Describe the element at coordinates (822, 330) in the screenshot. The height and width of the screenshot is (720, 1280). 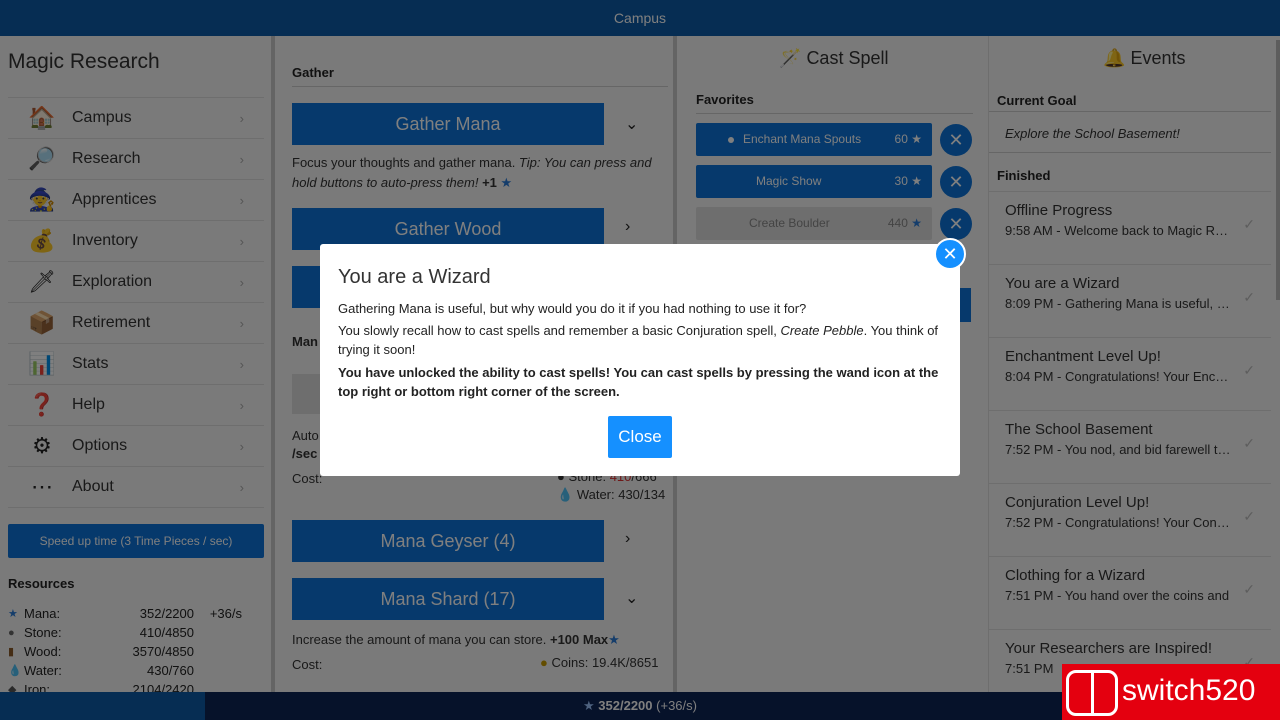
I see `spell-name: Create Pebble` at that location.